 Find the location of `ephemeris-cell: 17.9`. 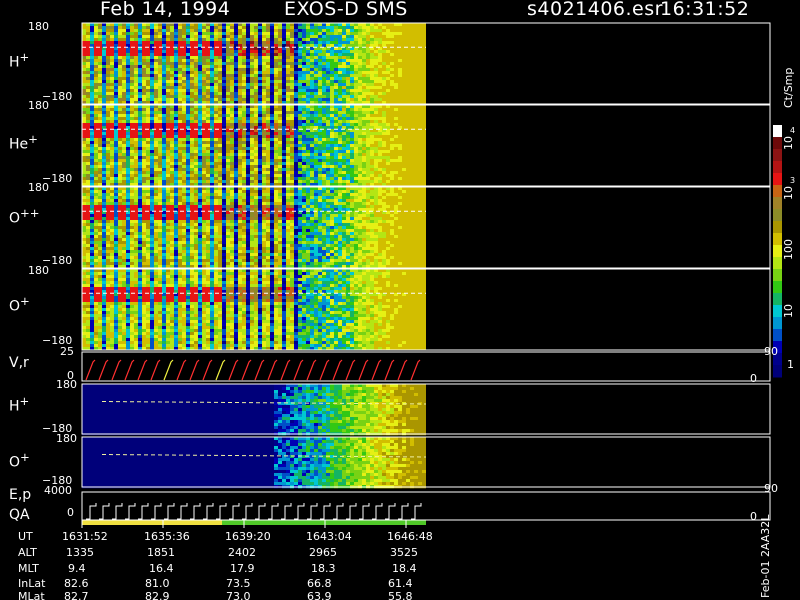

ephemeris-cell: 17.9 is located at coordinates (242, 568).